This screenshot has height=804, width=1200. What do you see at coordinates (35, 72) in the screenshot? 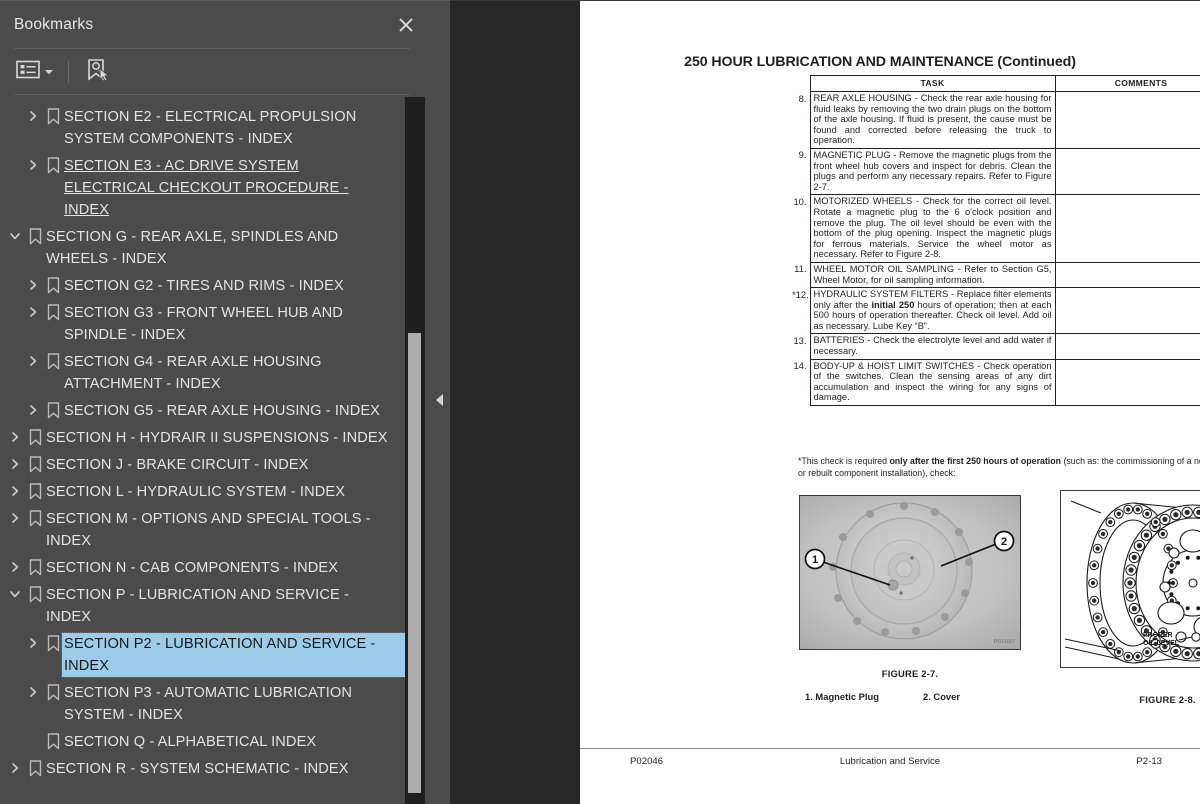
I see `bookmark-options-button` at bounding box center [35, 72].